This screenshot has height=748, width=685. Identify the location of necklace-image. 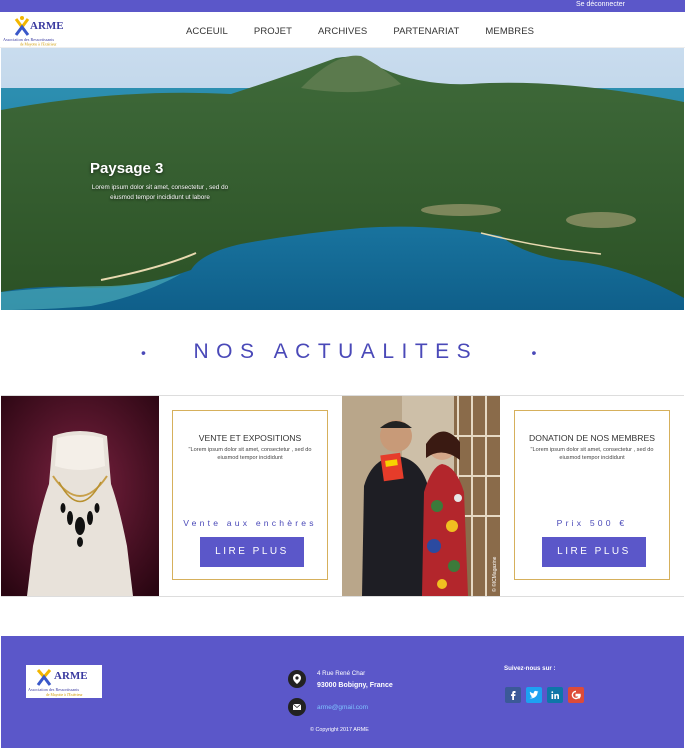
(80, 496).